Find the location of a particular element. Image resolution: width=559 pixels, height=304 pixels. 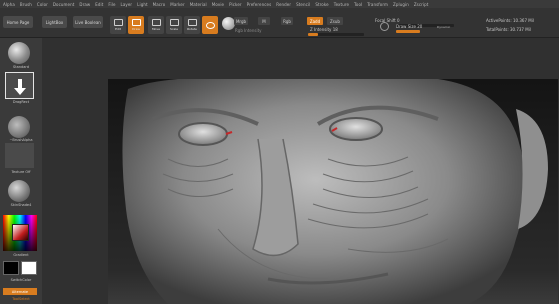

menu-item-marker: Marker is located at coordinates (177, 4).